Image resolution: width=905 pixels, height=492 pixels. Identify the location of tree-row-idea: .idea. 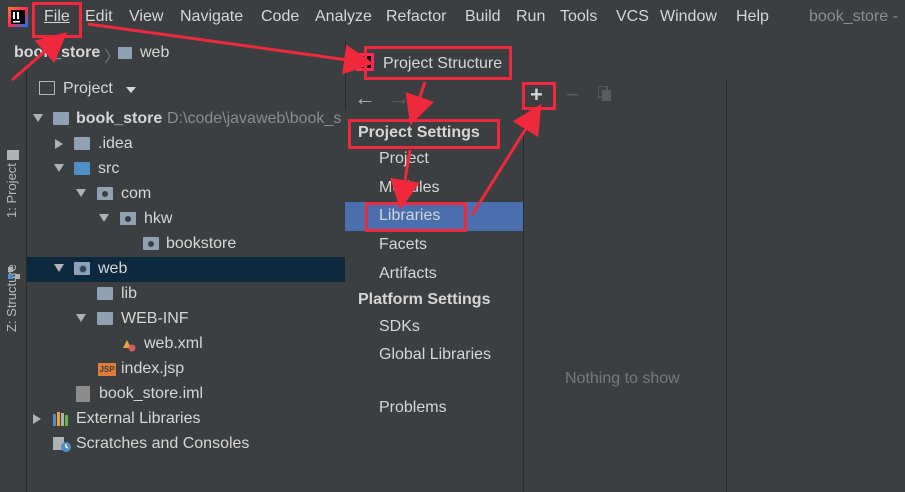
(186, 144).